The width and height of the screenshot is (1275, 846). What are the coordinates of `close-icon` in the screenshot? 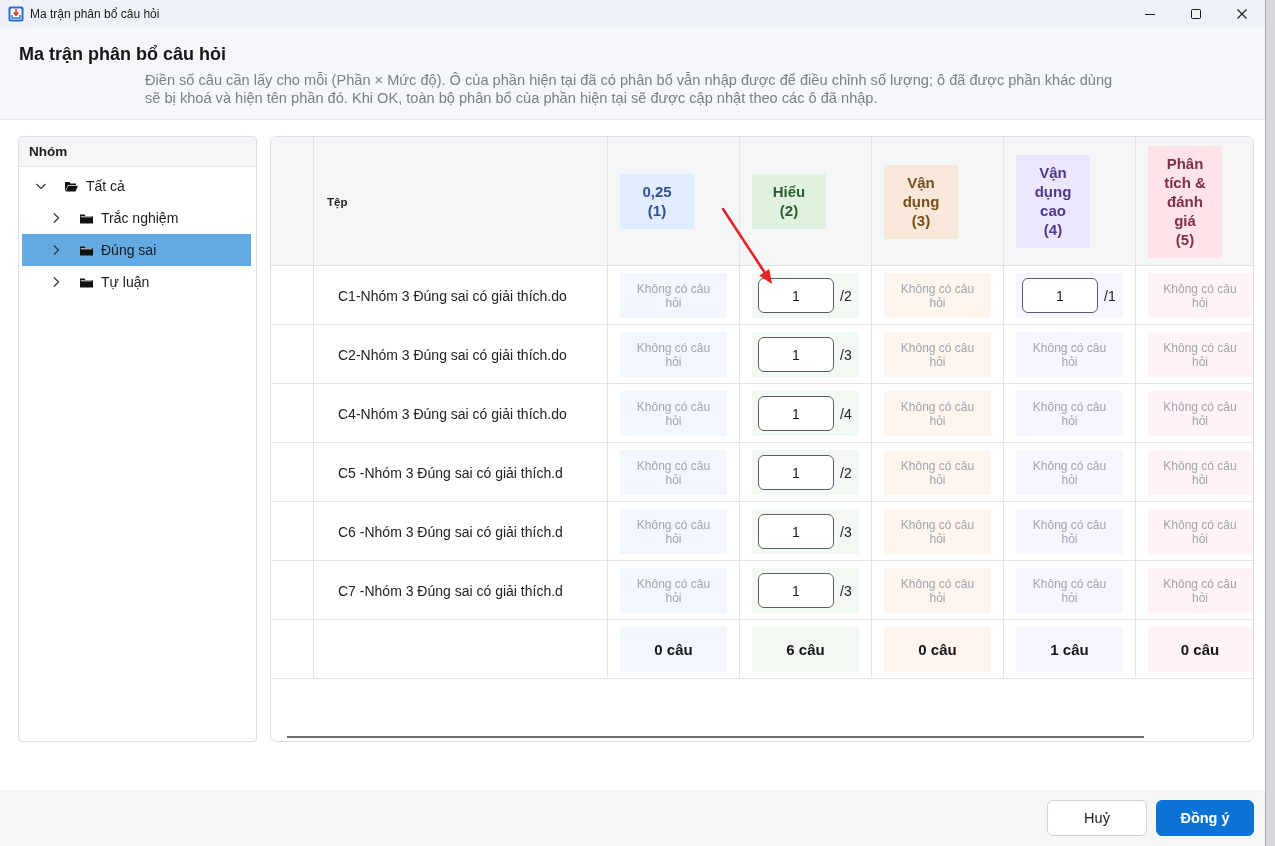 It's located at (1242, 14).